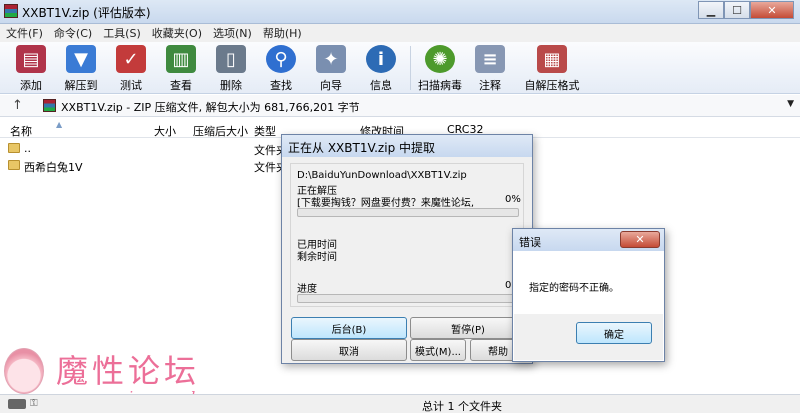  Describe the element at coordinates (131, 85) in the screenshot. I see `tool-label: 测试` at that location.